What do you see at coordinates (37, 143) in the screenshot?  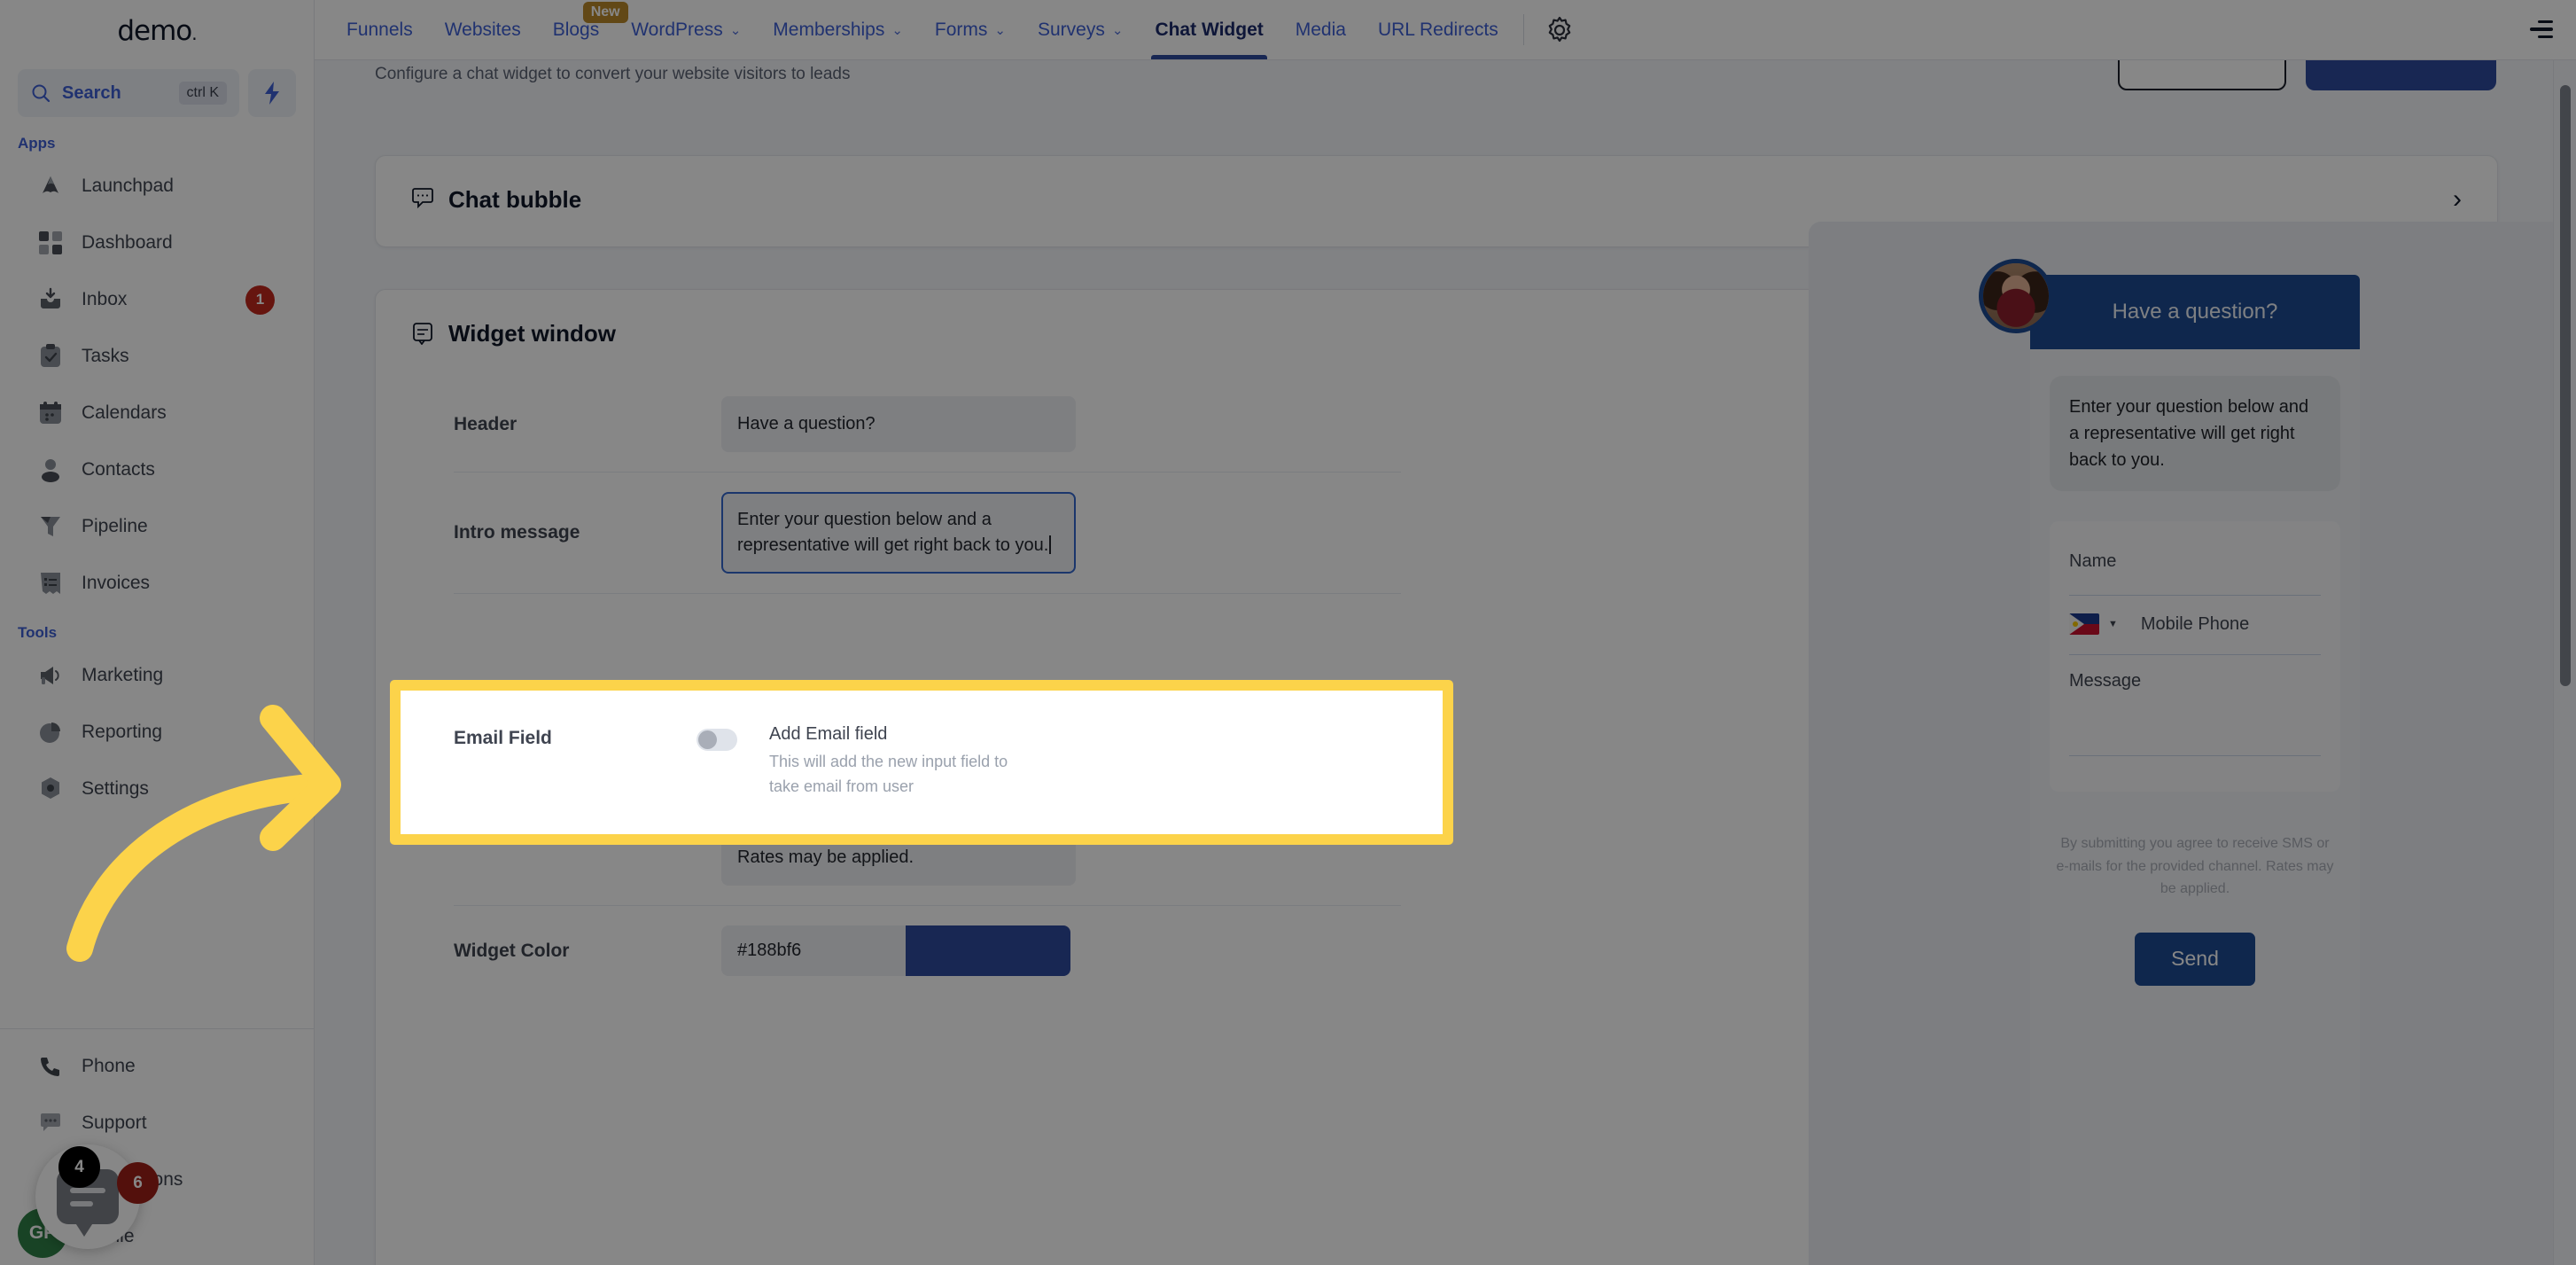 I see `sidebar-group-title-apps: Apps` at bounding box center [37, 143].